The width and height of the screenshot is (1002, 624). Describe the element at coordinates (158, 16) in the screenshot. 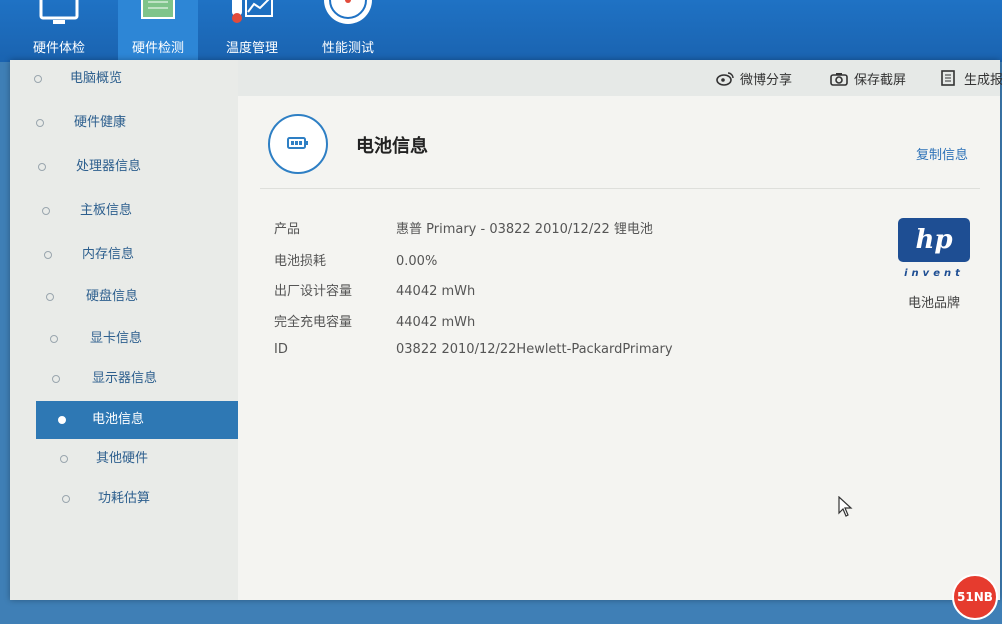

I see `motherboard-icon` at that location.